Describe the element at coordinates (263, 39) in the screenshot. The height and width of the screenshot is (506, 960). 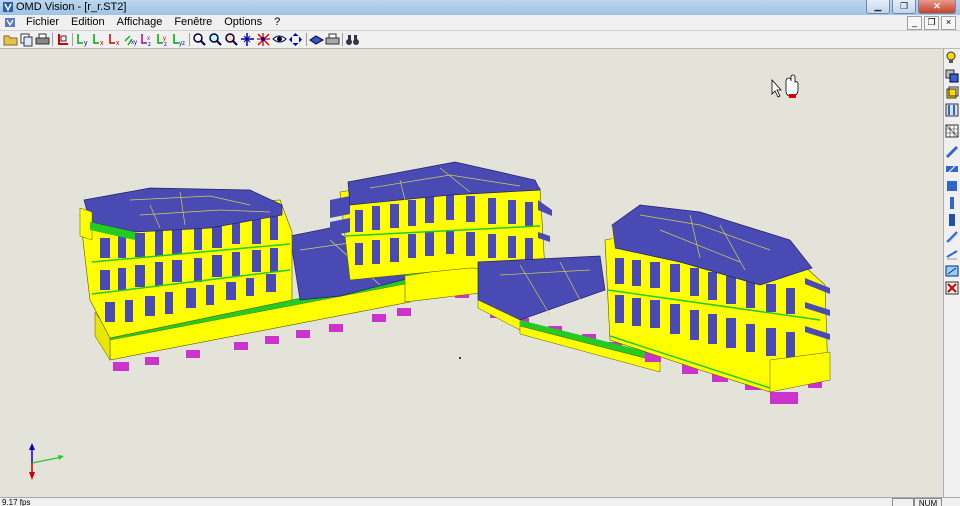
I see `explode-icon` at that location.